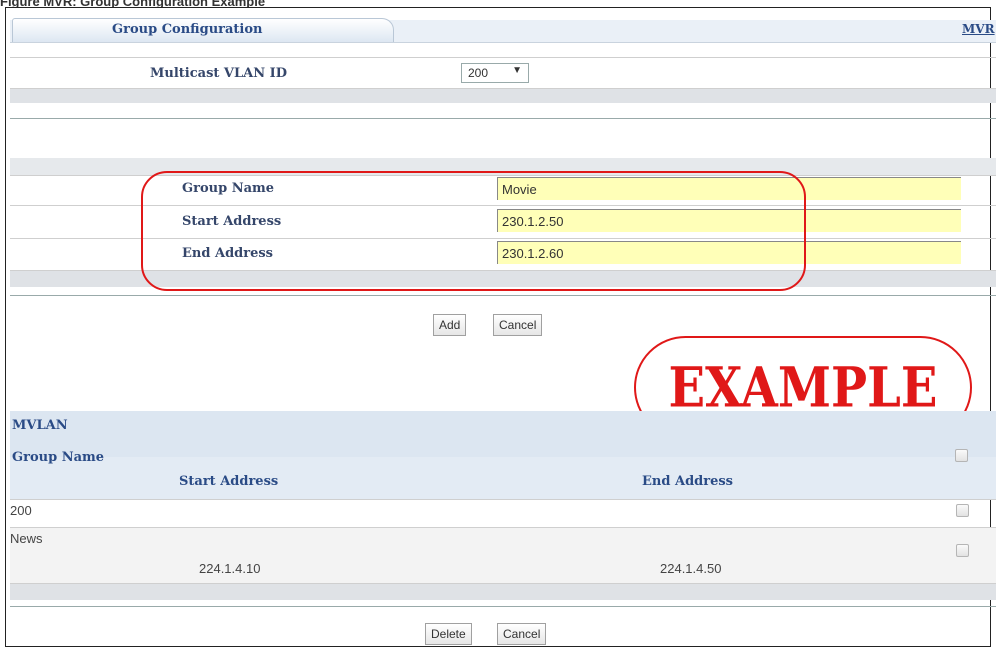 Image resolution: width=996 pixels, height=652 pixels. I want to click on start-cell: 224.1.4.10, so click(230, 568).